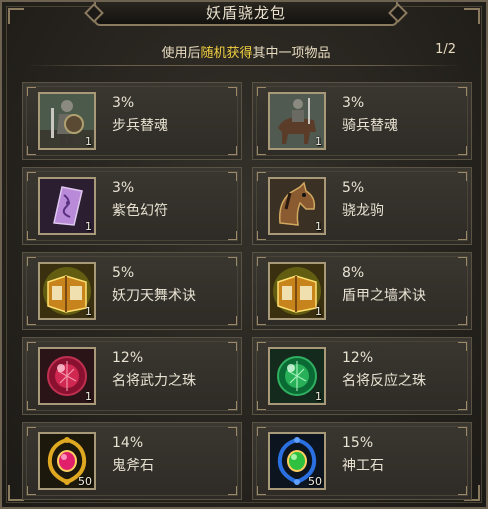 The image size is (488, 509). What do you see at coordinates (140, 126) in the screenshot?
I see `item-name: 步兵替魂` at bounding box center [140, 126].